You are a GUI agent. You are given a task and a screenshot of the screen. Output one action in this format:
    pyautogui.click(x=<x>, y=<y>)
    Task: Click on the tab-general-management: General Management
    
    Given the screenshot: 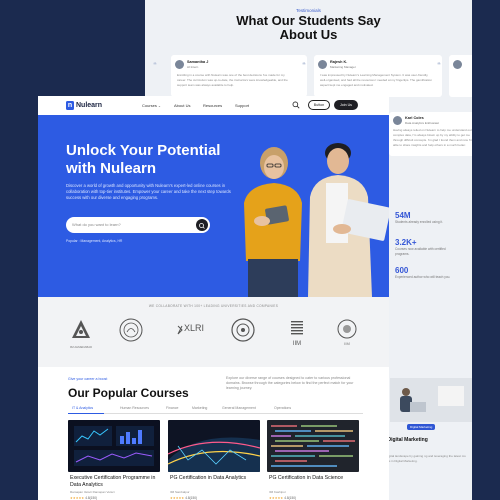 What is the action you would take?
    pyautogui.click(x=239, y=408)
    